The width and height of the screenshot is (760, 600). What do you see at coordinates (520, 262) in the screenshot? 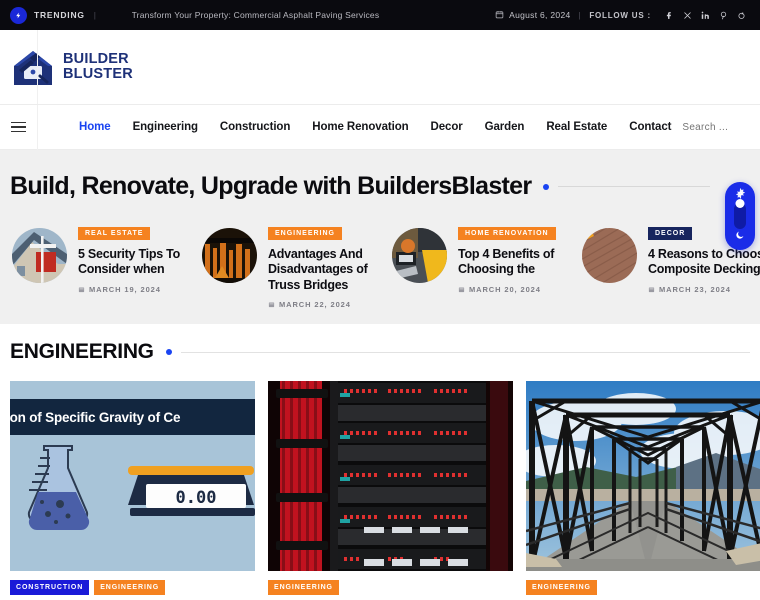
I see `featured-post-title: Top 4 Benefits of Choosing the` at bounding box center [520, 262].